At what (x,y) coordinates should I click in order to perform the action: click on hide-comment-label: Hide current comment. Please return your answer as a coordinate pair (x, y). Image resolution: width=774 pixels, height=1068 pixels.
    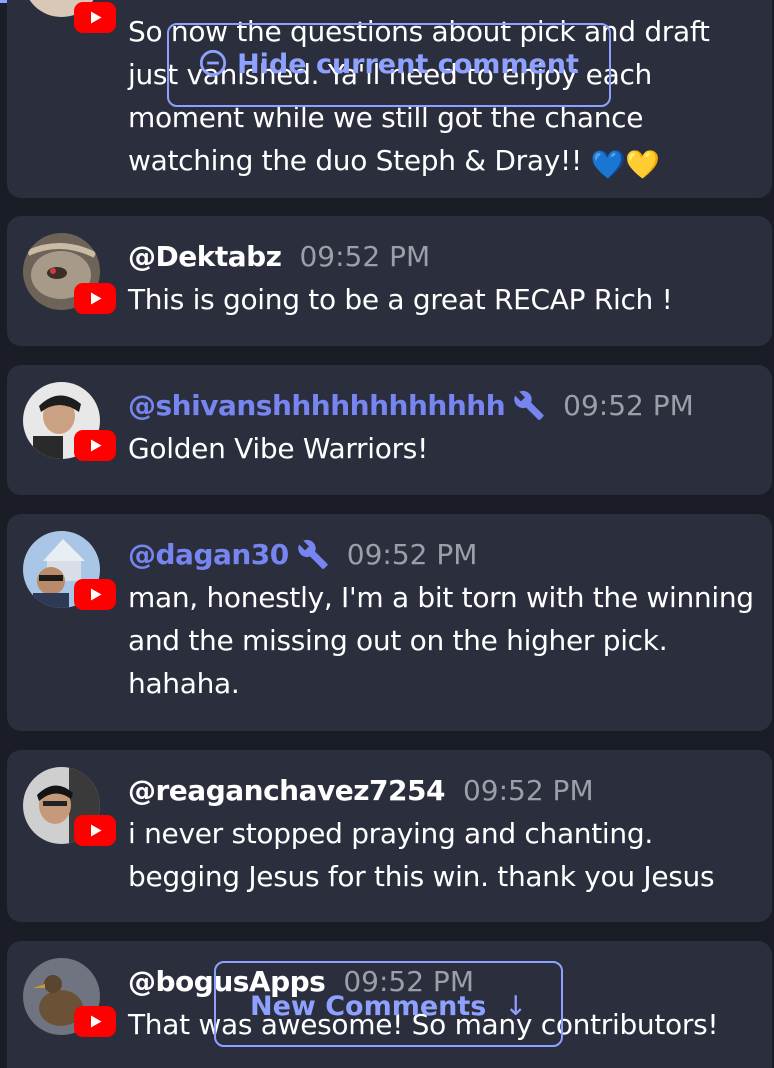
    Looking at the image, I should click on (408, 64).